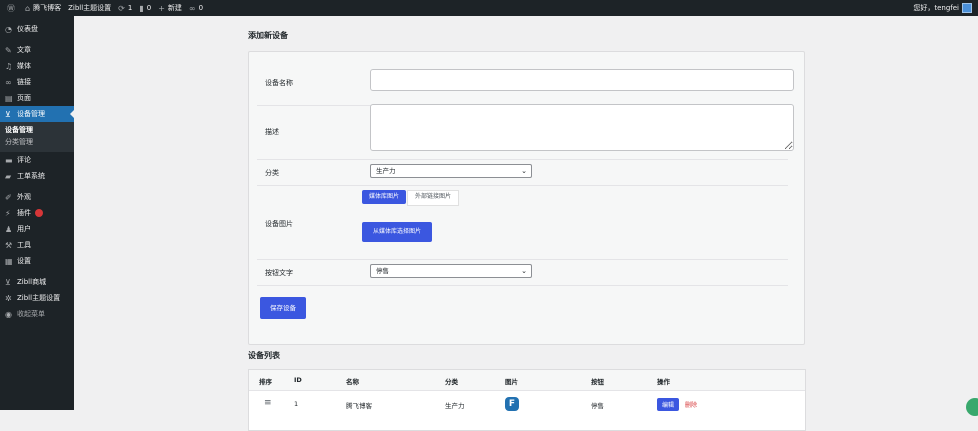  Describe the element at coordinates (268, 403) in the screenshot. I see `drag-handle-icon: ≡` at that location.